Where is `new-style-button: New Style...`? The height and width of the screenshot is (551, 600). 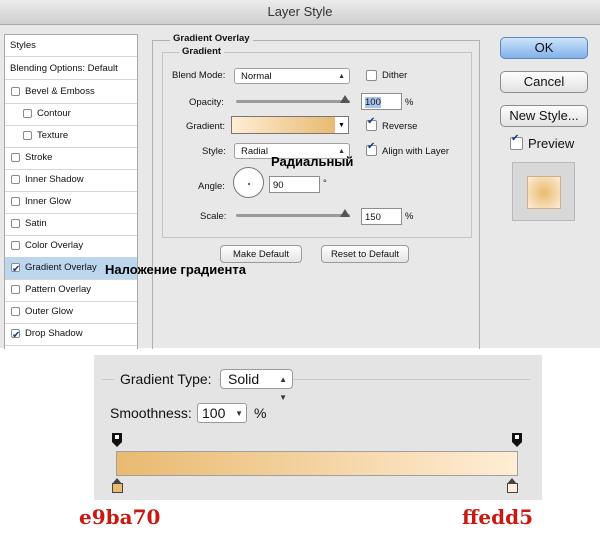 new-style-button: New Style... is located at coordinates (544, 116).